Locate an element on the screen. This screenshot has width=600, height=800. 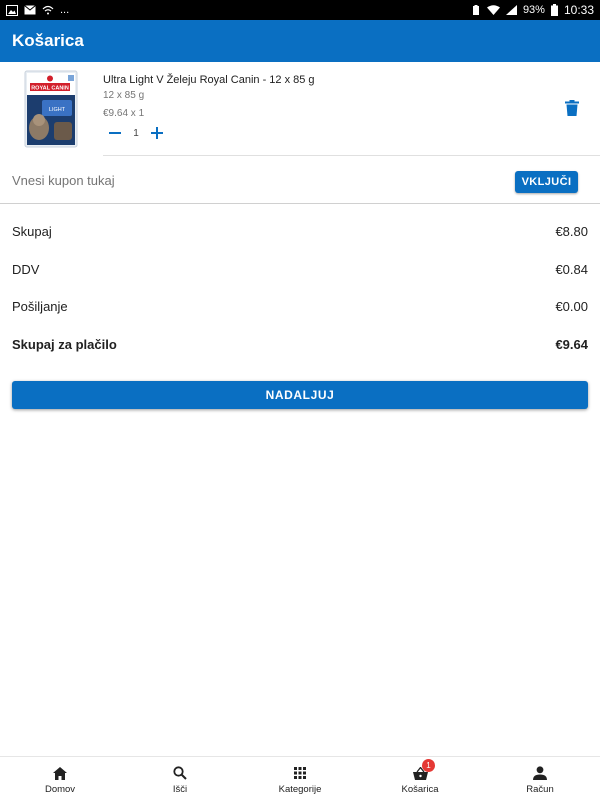
nav-item-home: Domov is located at coordinates (60, 778).